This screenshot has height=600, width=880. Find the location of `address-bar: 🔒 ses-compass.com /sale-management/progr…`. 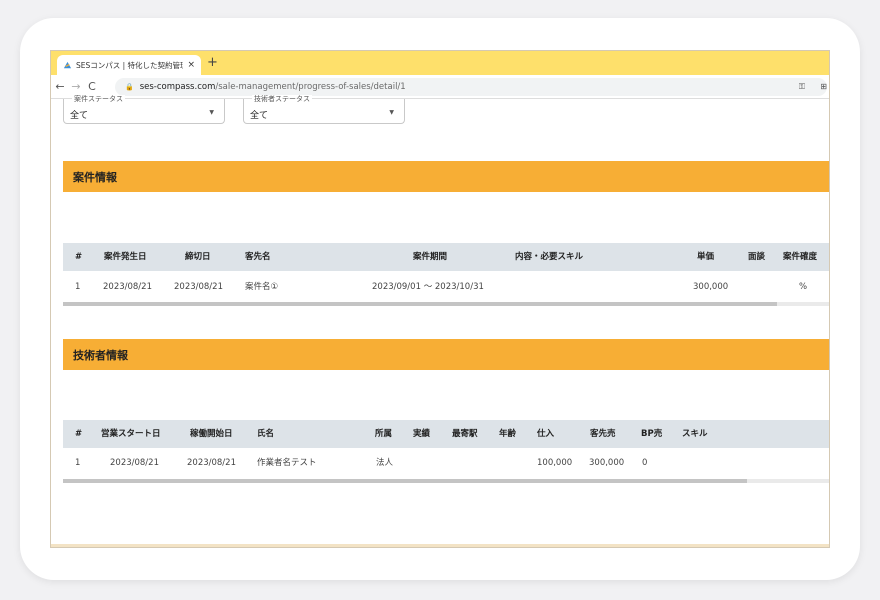

address-bar: 🔒 ses-compass.com /sale-management/progr… is located at coordinates (471, 87).